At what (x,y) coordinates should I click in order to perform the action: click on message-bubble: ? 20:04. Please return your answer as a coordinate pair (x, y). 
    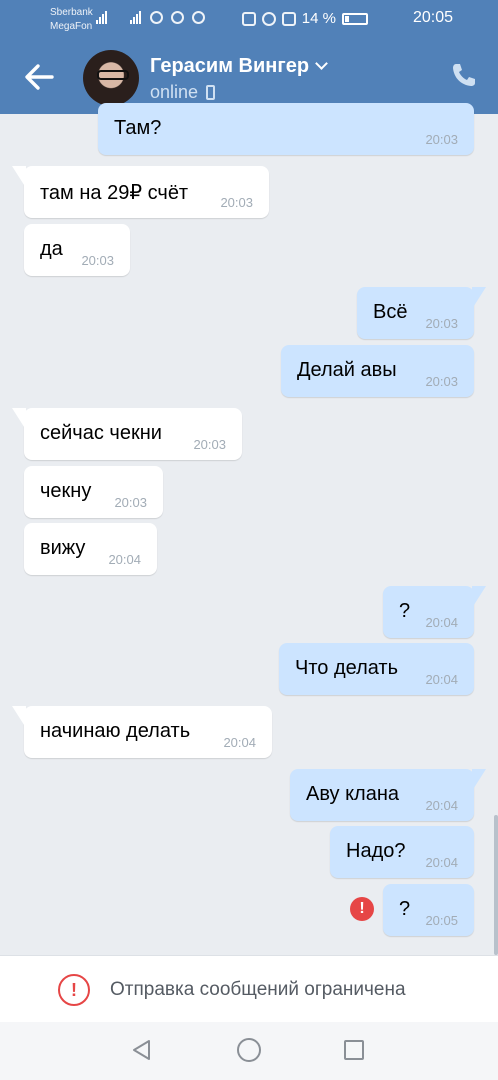
    Looking at the image, I should click on (434, 612).